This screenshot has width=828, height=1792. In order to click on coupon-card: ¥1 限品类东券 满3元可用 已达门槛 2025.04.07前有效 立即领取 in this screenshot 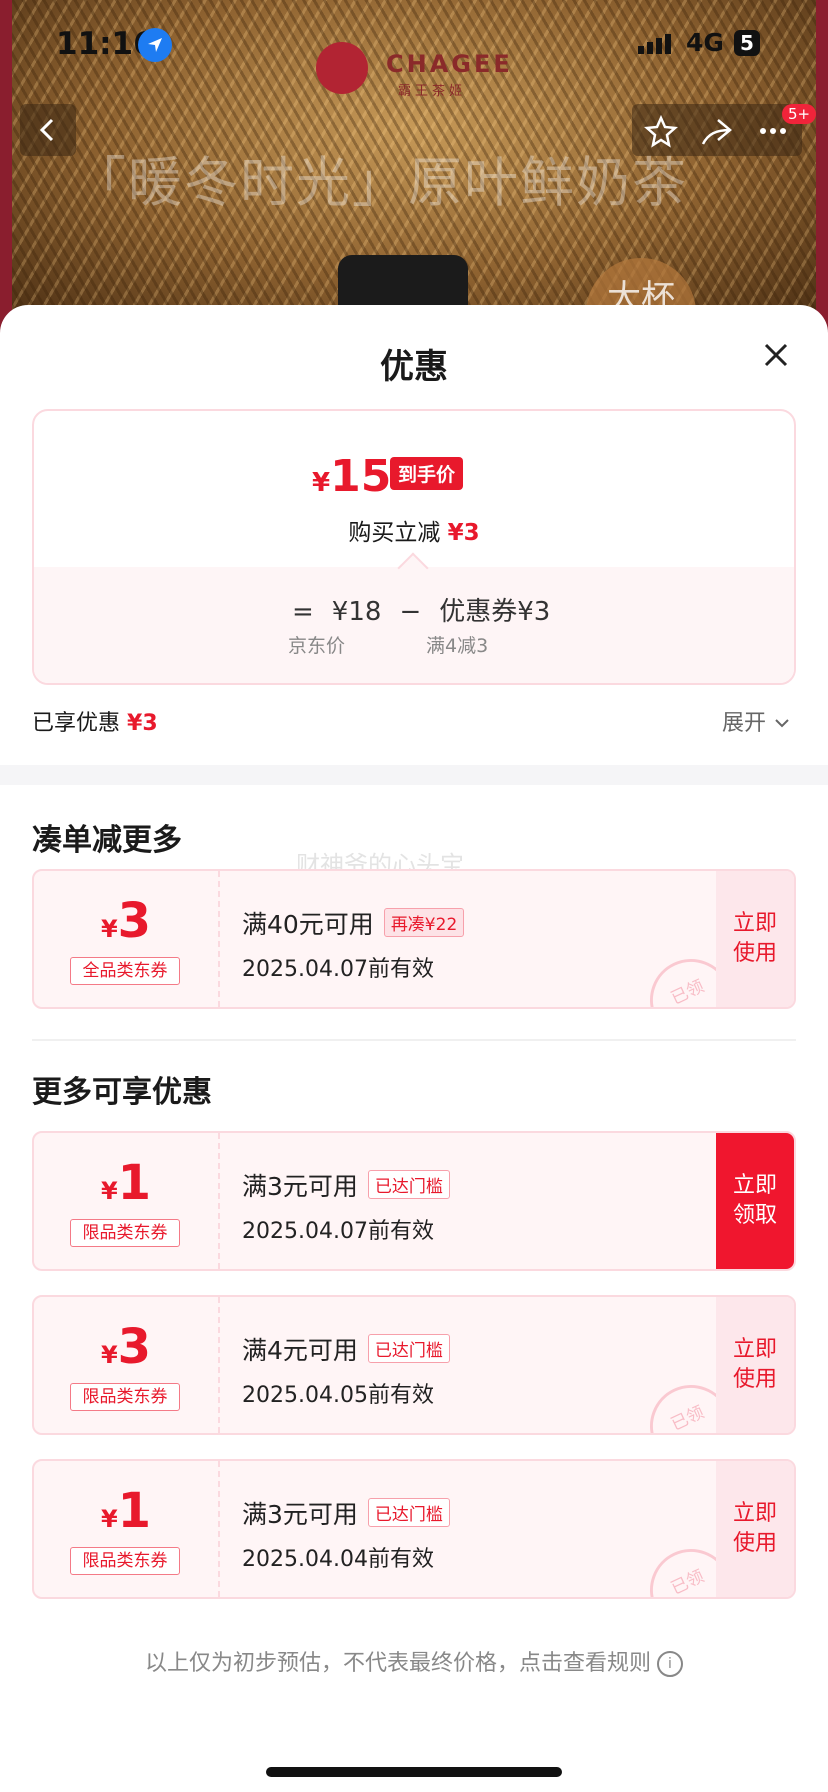, I will do `click(414, 1201)`.